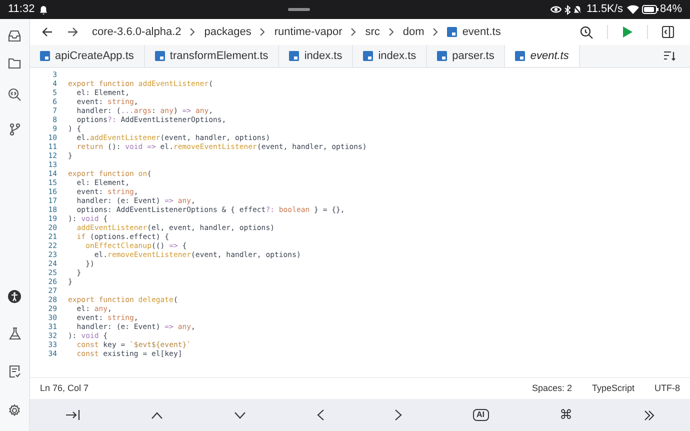  Describe the element at coordinates (568, 9) in the screenshot. I see `bluetooth-icon` at that location.